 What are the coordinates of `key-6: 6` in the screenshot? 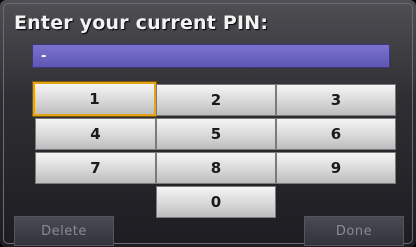 It's located at (336, 134).